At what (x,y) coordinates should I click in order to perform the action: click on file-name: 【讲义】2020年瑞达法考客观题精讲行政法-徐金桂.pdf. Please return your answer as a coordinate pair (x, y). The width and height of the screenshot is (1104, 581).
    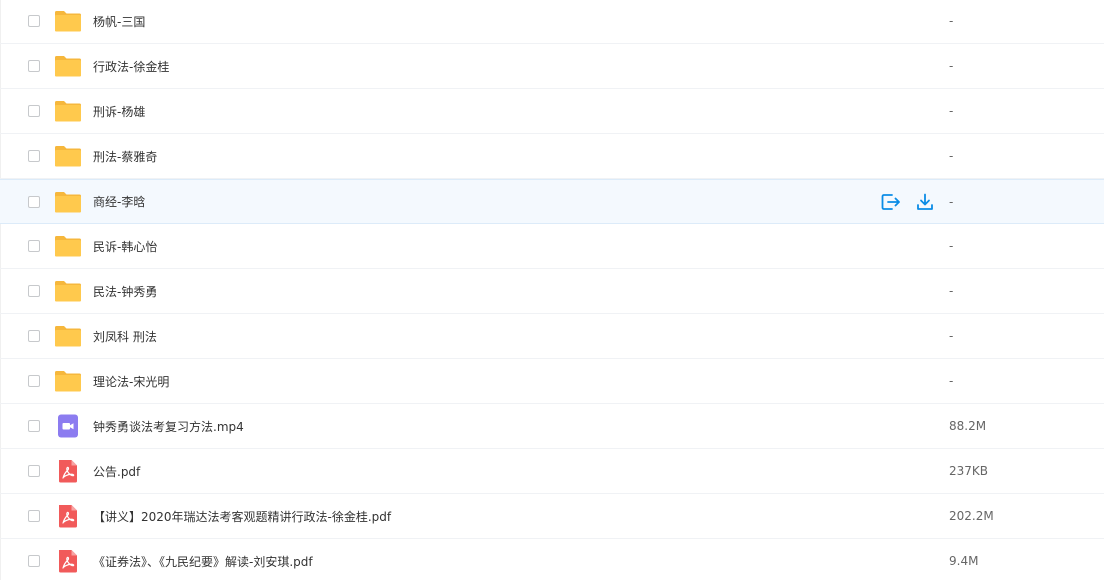
    Looking at the image, I should click on (242, 516).